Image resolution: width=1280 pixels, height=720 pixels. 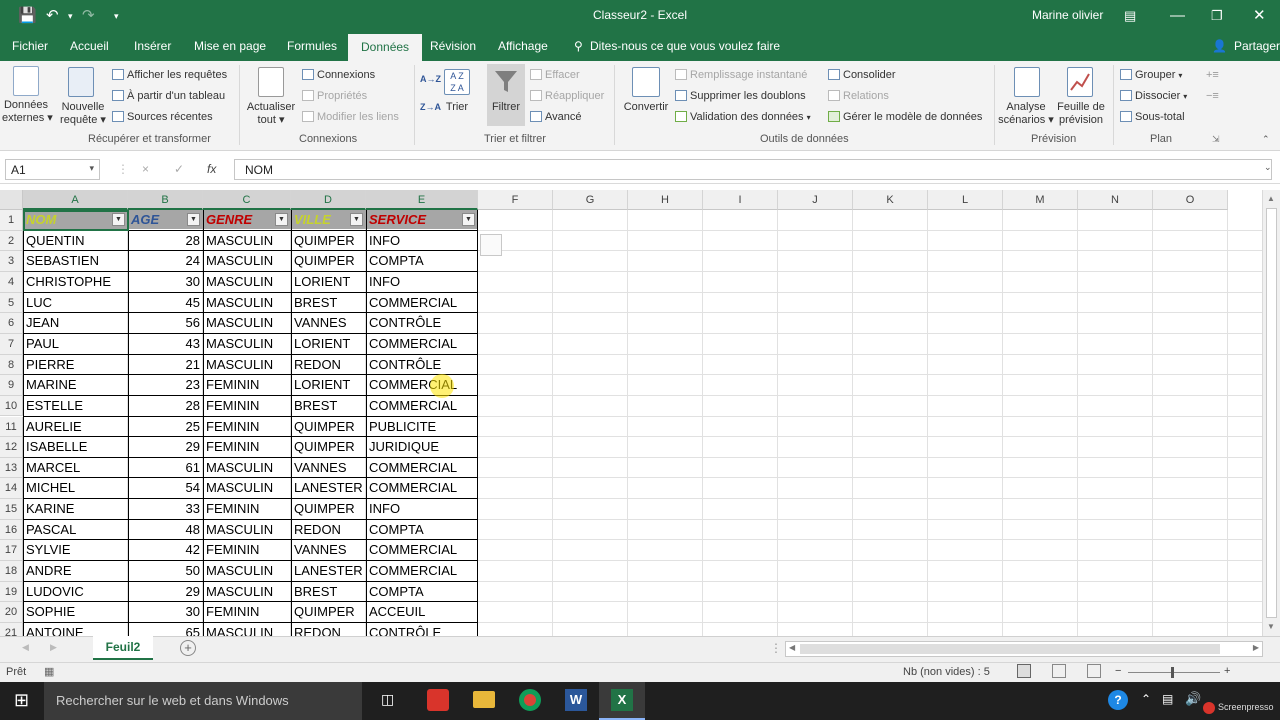 What do you see at coordinates (1177, 16) in the screenshot?
I see `minimize-icon: —` at bounding box center [1177, 16].